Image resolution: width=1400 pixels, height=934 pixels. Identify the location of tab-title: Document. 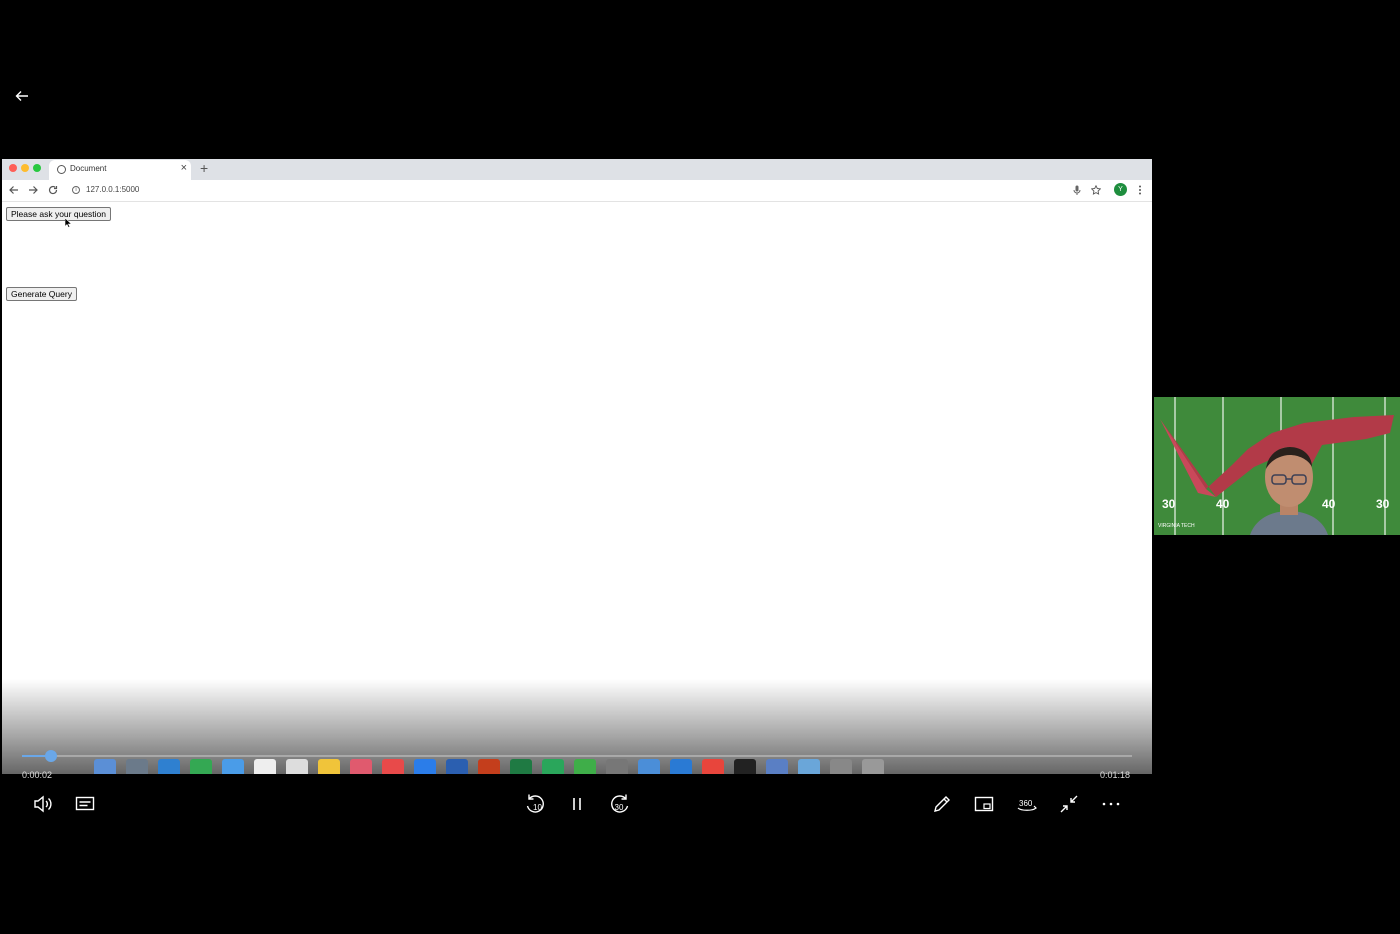
(88, 168).